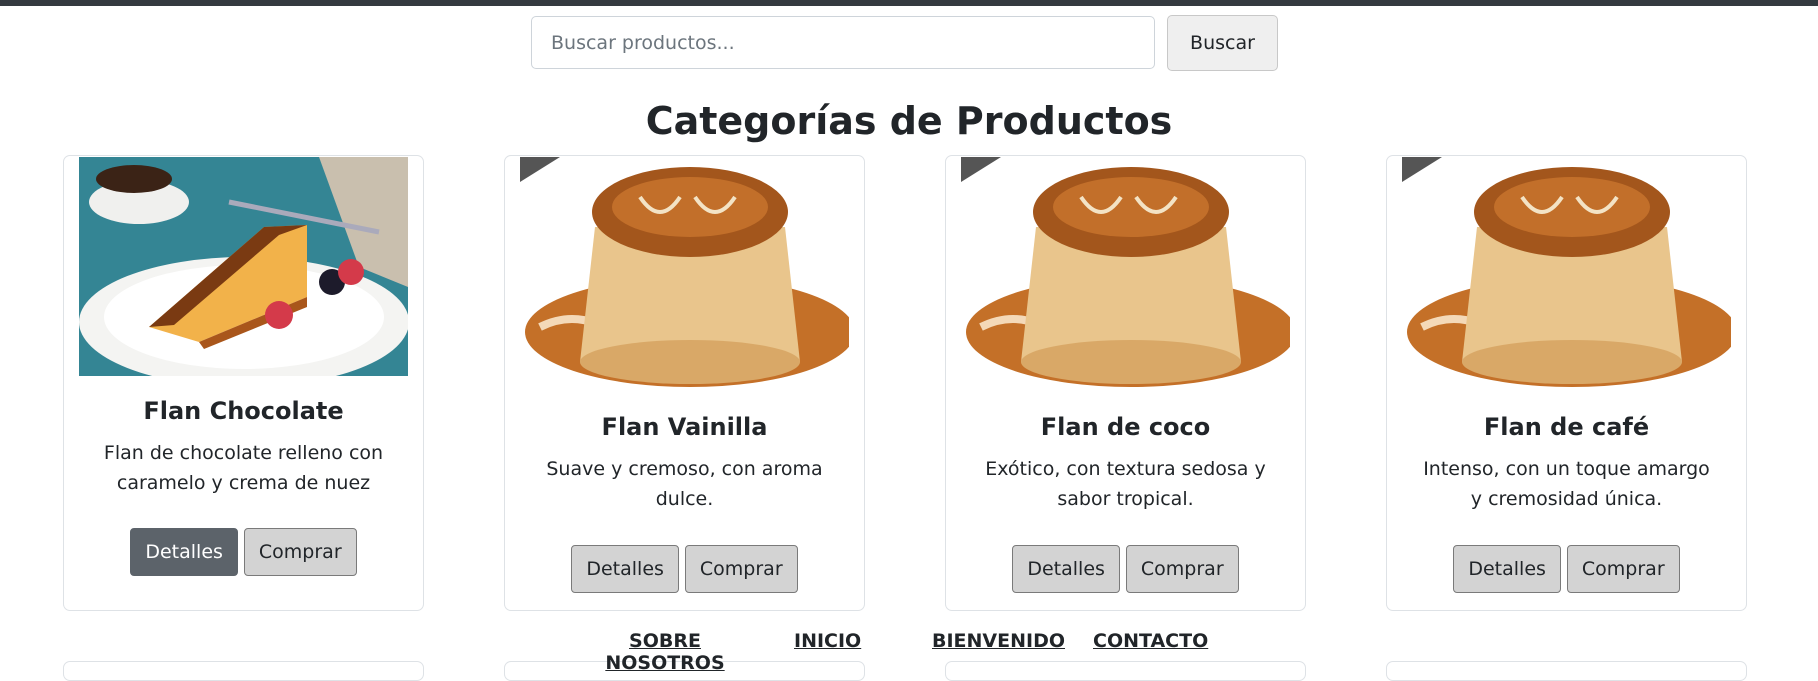 The image size is (1818, 681). I want to click on product-description: Suave y cremoso, con aroma dulce., so click(684, 484).